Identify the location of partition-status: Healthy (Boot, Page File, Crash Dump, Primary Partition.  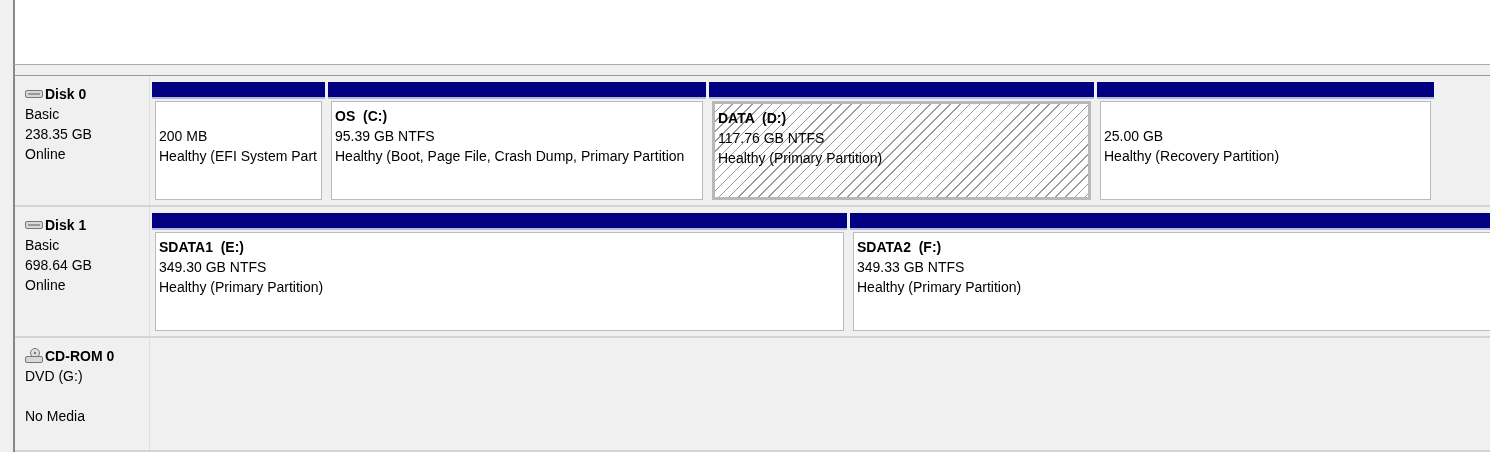
(510, 156).